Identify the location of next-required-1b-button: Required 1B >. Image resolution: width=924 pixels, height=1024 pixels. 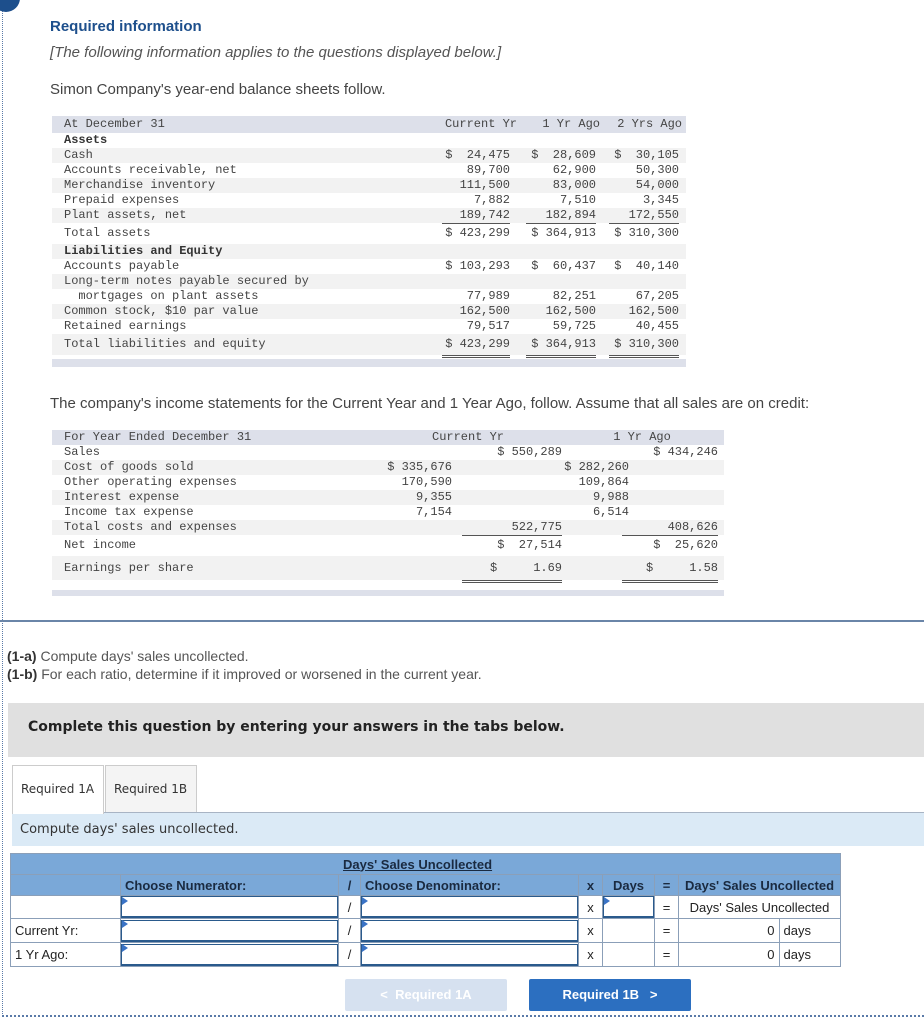
(610, 995).